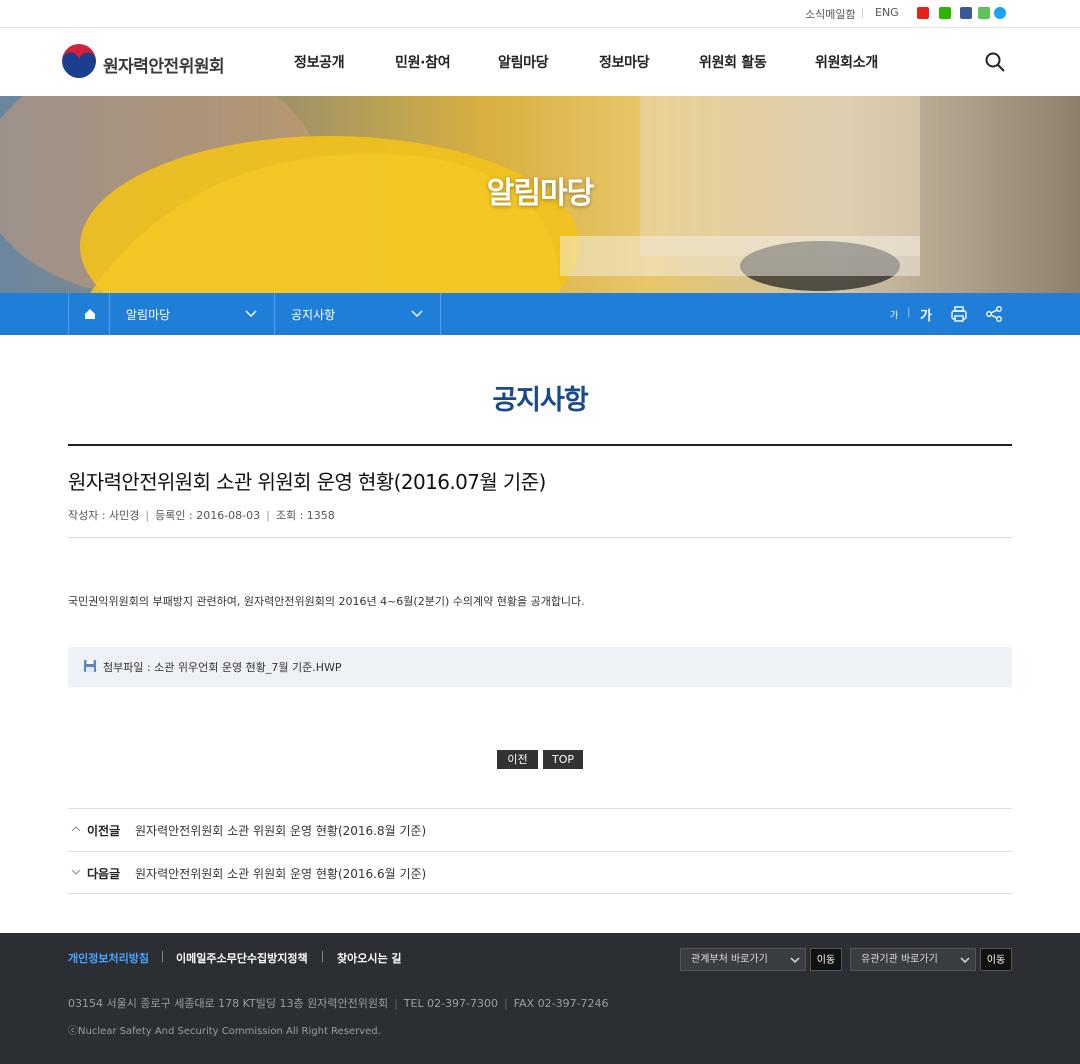  I want to click on gnb-item-committee-activity: 위원회 활동, so click(733, 62).